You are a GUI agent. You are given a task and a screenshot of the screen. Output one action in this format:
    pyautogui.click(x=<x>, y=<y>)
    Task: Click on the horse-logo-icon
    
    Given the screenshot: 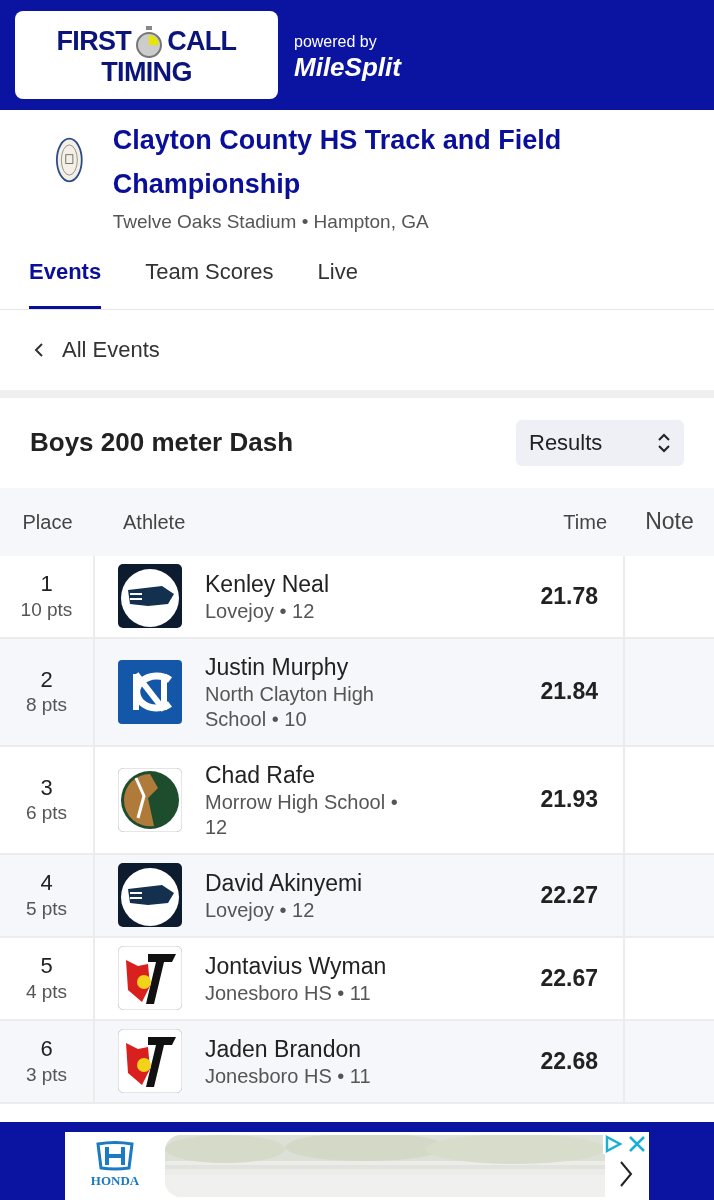 What is the action you would take?
    pyautogui.click(x=150, y=799)
    